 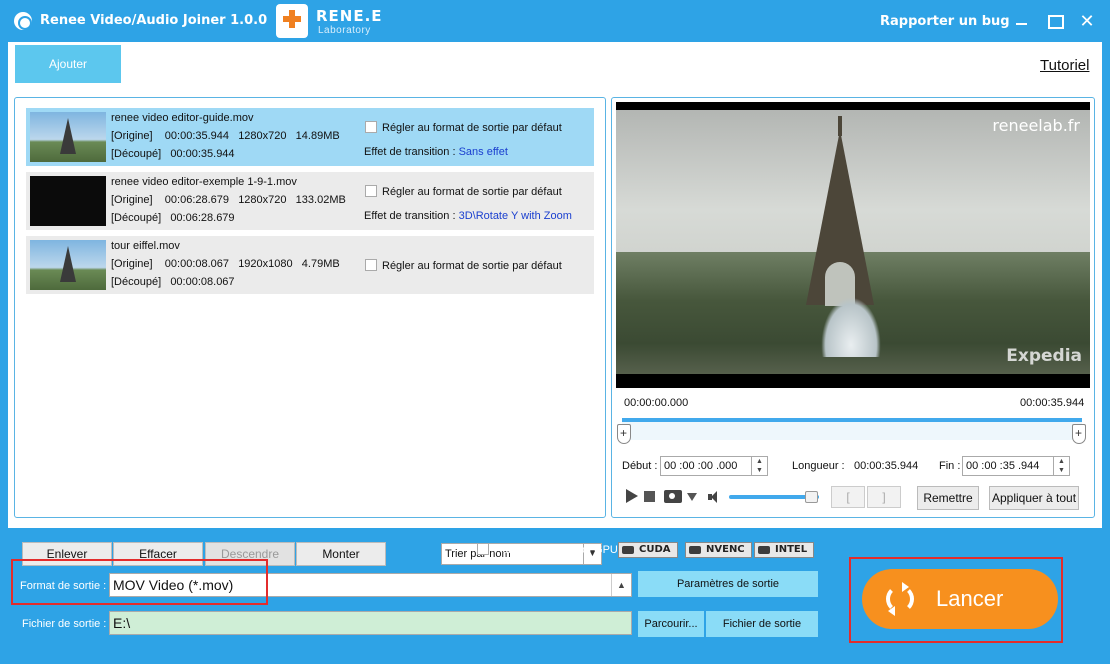 I want to click on file-cut-info: [Découpé] 00:00:35.944, so click(x=173, y=154).